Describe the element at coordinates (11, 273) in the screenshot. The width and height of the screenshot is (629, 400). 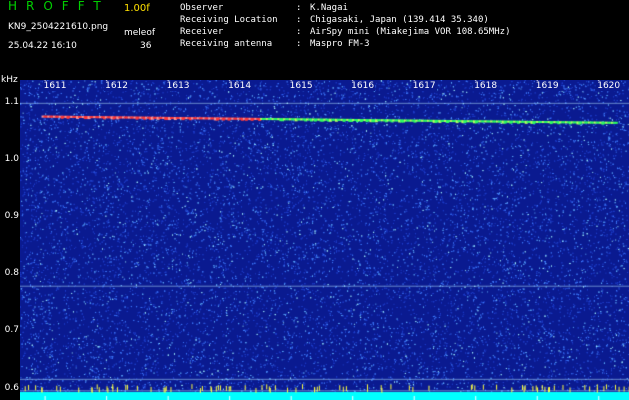
I see `y-tick-label: 0.8` at that location.